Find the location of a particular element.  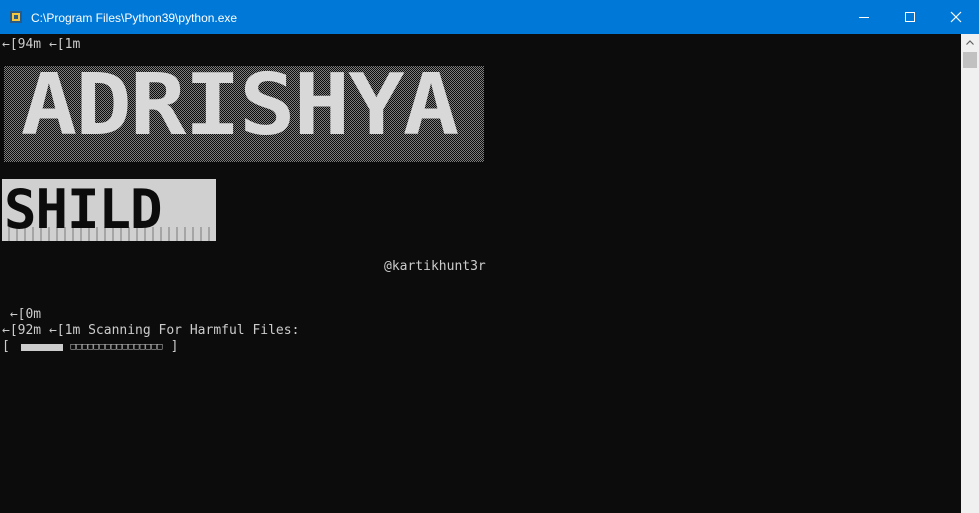

banner-text-shild: SHILD is located at coordinates (83, 209).